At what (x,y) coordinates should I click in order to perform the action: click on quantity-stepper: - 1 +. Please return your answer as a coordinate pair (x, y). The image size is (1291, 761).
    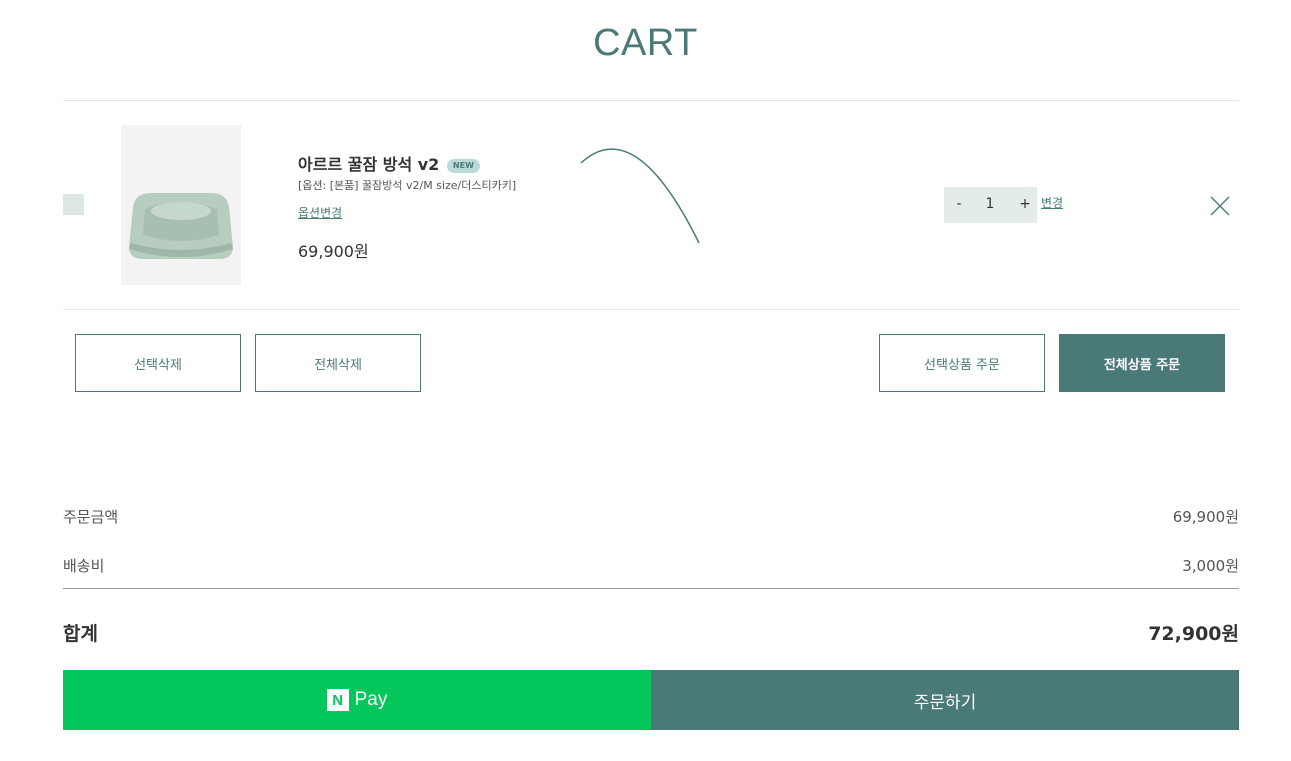
    Looking at the image, I should click on (990, 205).